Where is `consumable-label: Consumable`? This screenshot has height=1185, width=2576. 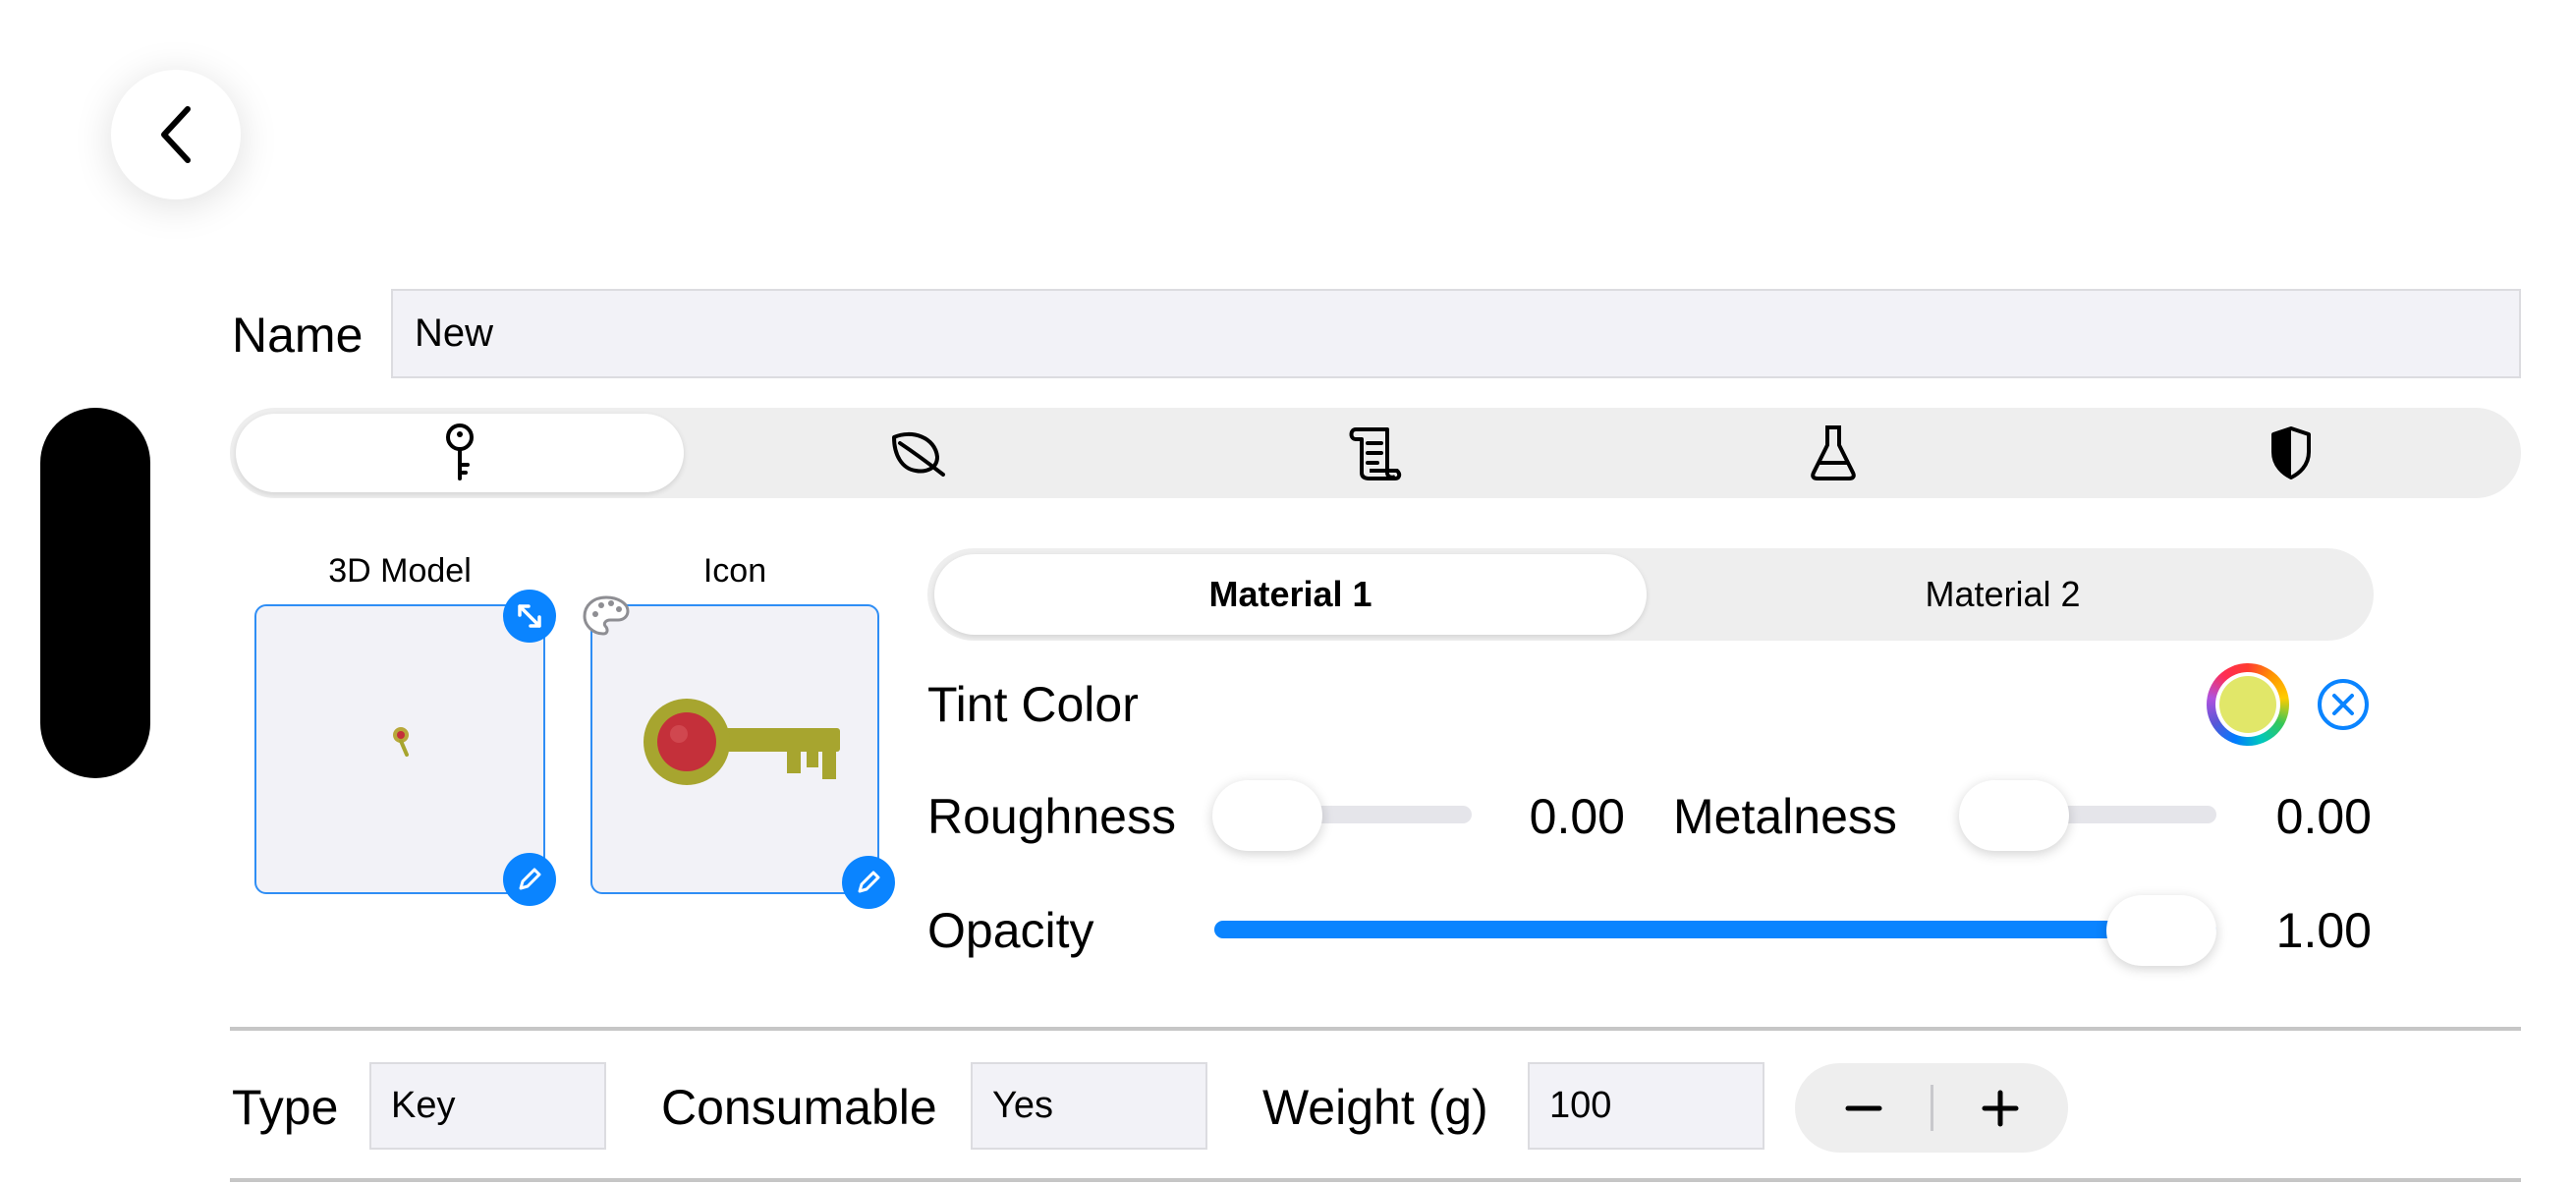
consumable-label: Consumable is located at coordinates (799, 1107).